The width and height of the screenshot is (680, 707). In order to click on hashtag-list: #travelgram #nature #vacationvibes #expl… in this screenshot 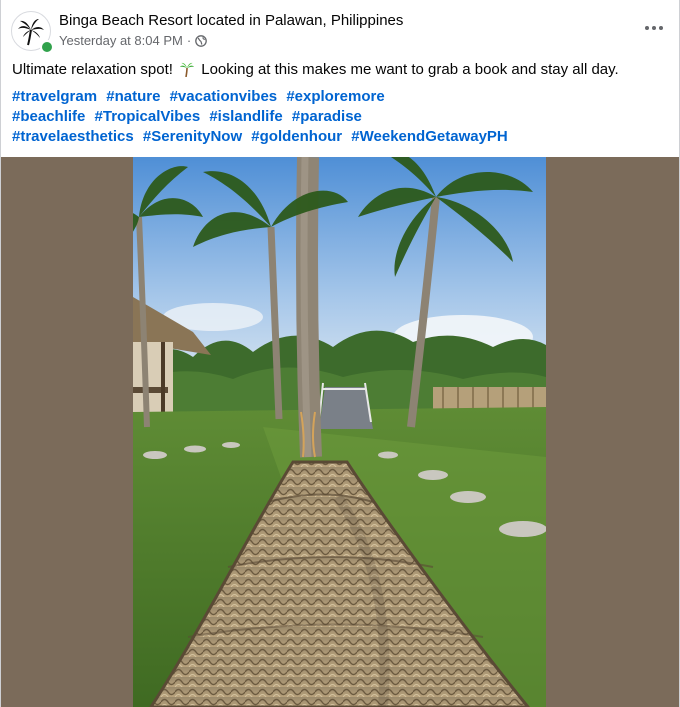, I will do `click(339, 117)`.